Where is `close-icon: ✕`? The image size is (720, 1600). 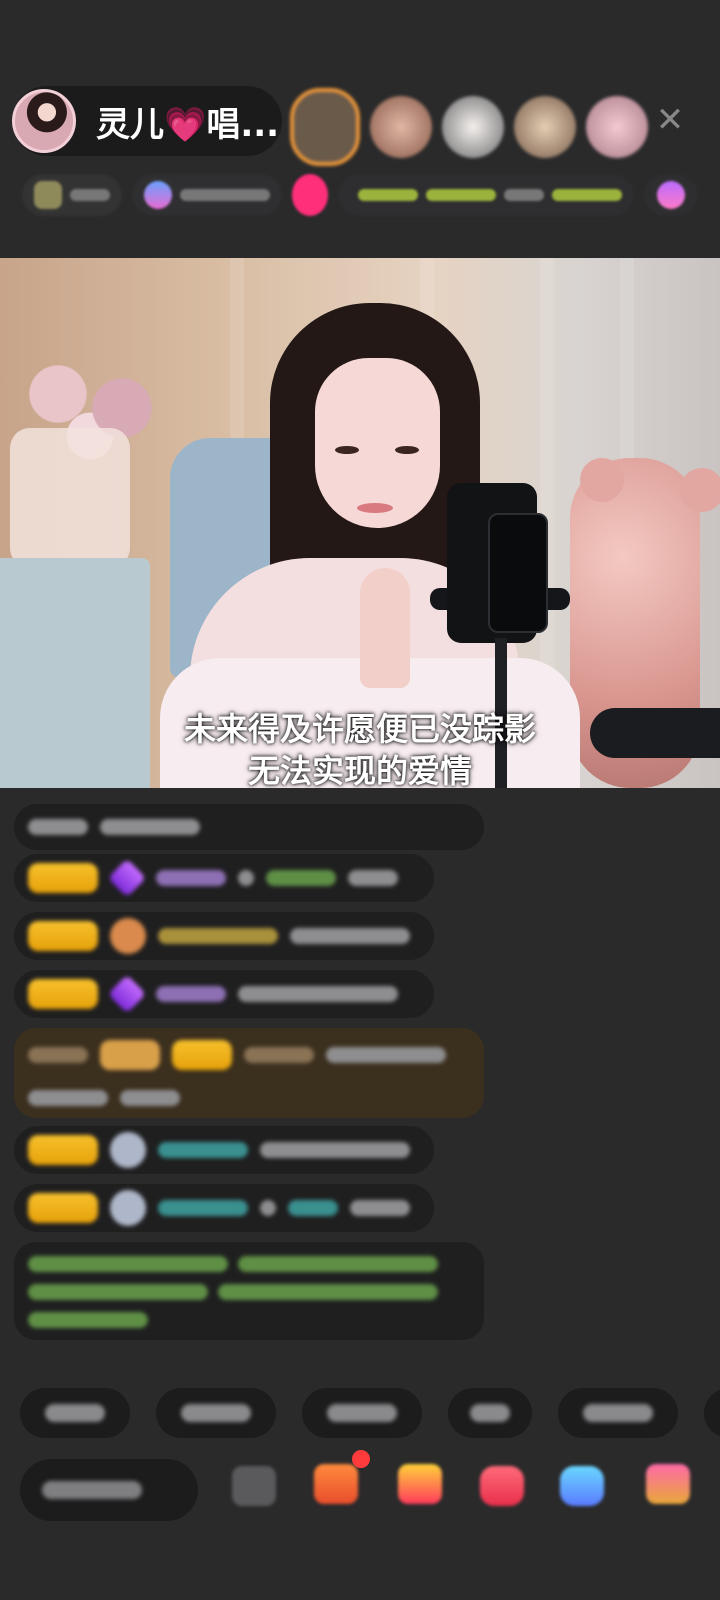 close-icon: ✕ is located at coordinates (670, 120).